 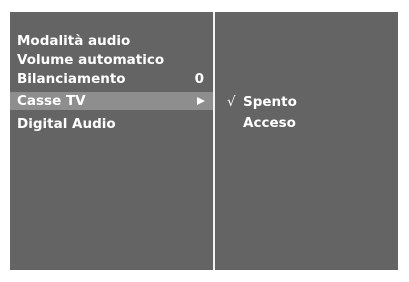 What do you see at coordinates (270, 102) in the screenshot?
I see `option-label: Spento` at bounding box center [270, 102].